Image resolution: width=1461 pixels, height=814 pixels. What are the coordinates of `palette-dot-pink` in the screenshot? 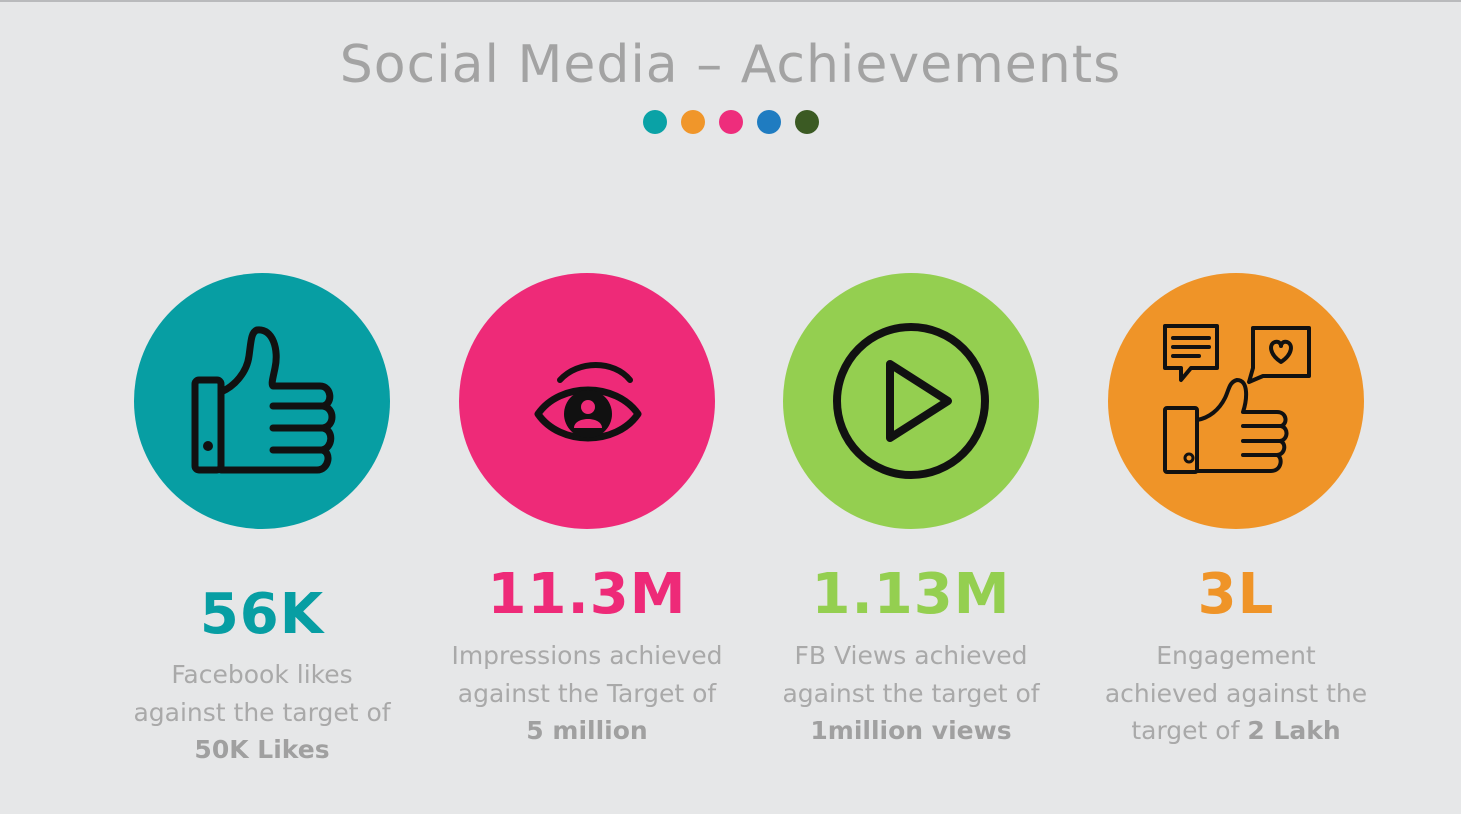 It's located at (730, 122).